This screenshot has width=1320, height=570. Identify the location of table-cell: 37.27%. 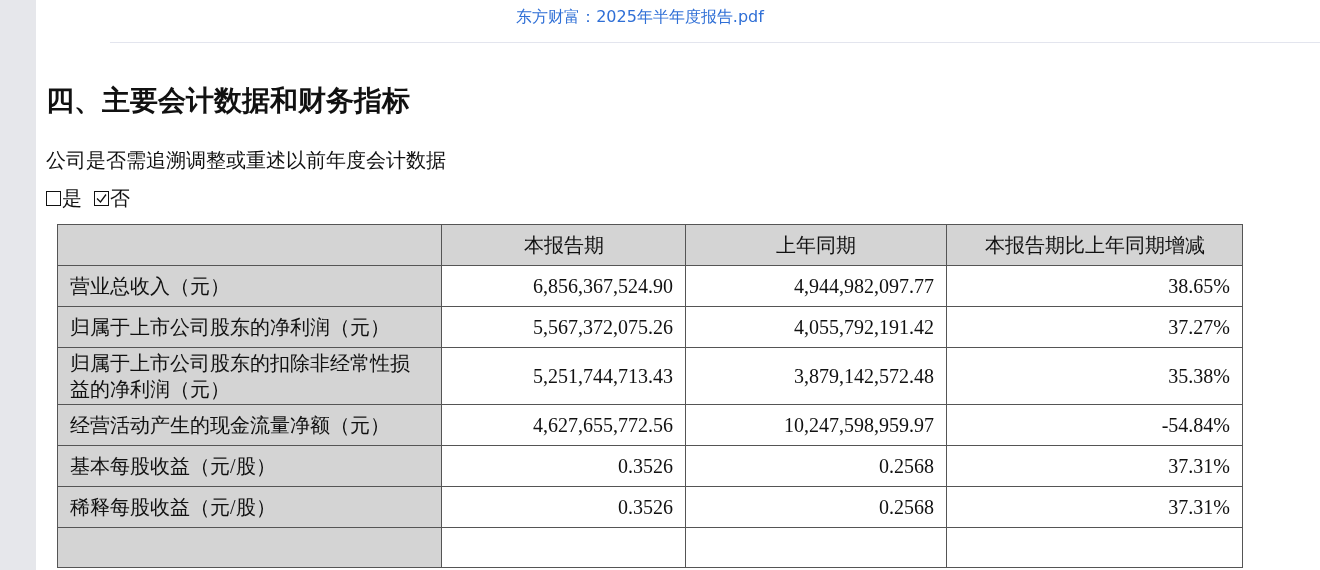
(1094, 327).